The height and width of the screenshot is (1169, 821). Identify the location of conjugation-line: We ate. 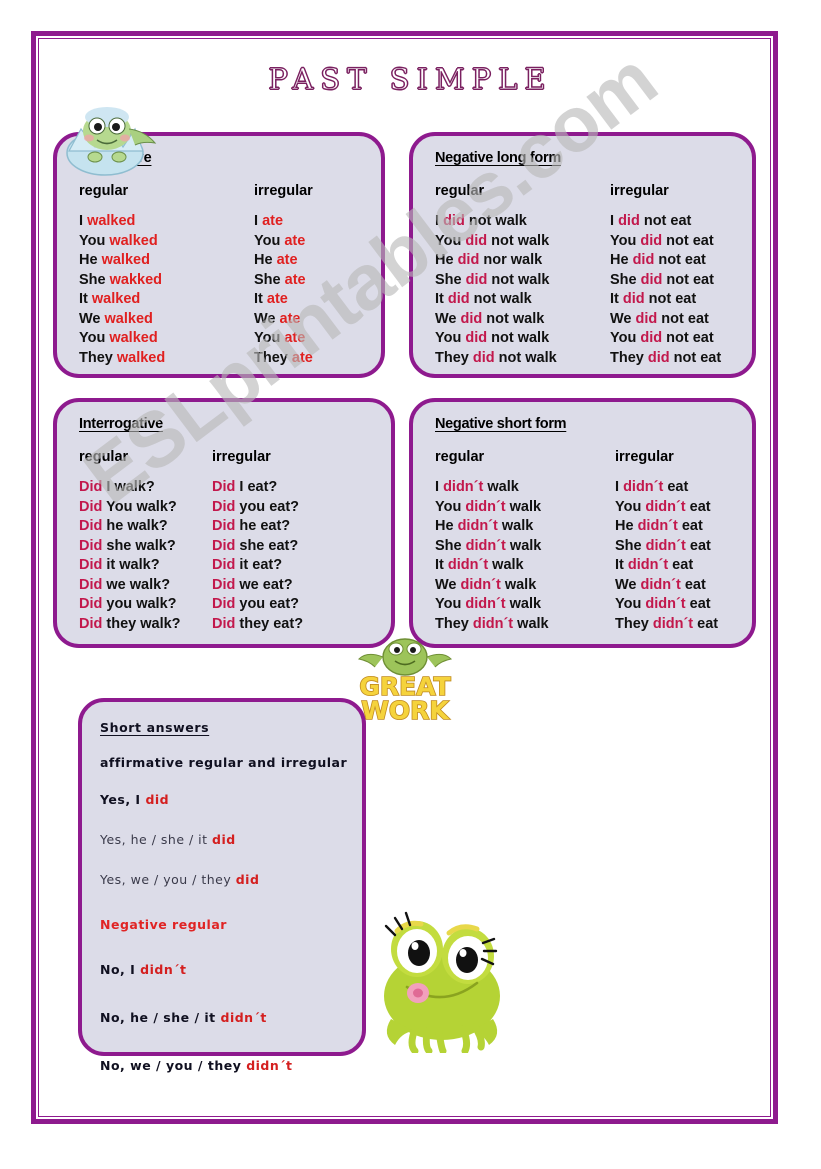
(283, 320).